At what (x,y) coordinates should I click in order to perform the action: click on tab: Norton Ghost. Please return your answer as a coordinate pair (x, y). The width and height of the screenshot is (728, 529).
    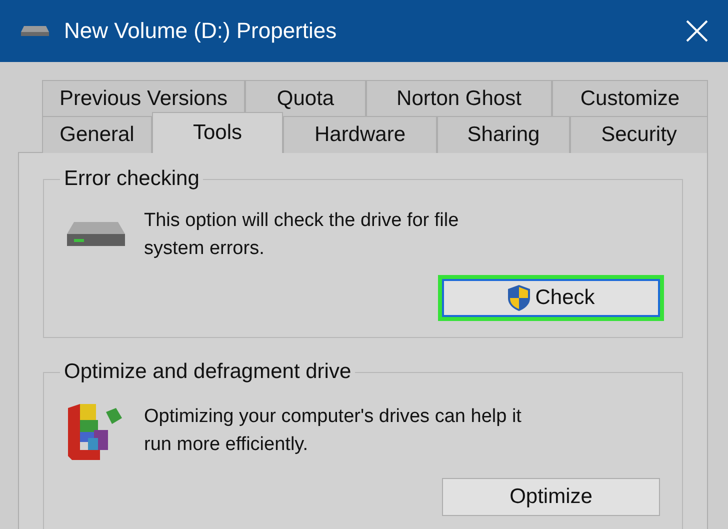
    Looking at the image, I should click on (459, 98).